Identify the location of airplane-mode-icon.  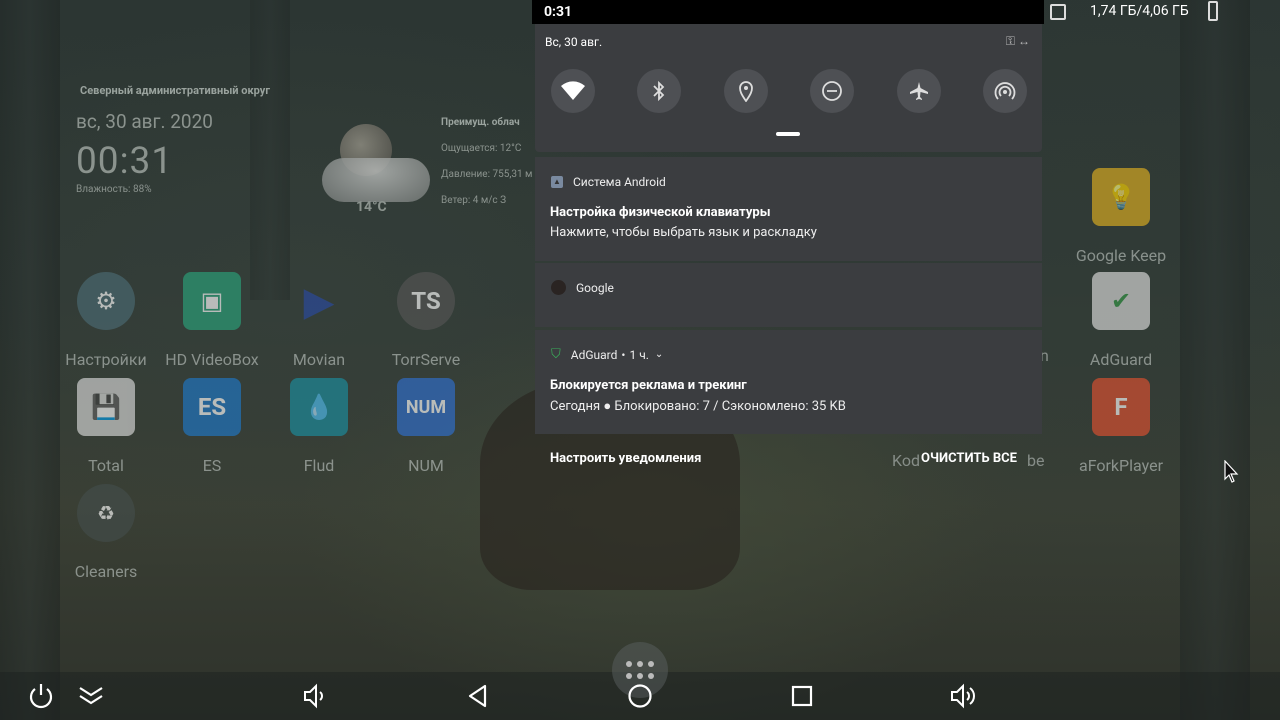
(918, 91).